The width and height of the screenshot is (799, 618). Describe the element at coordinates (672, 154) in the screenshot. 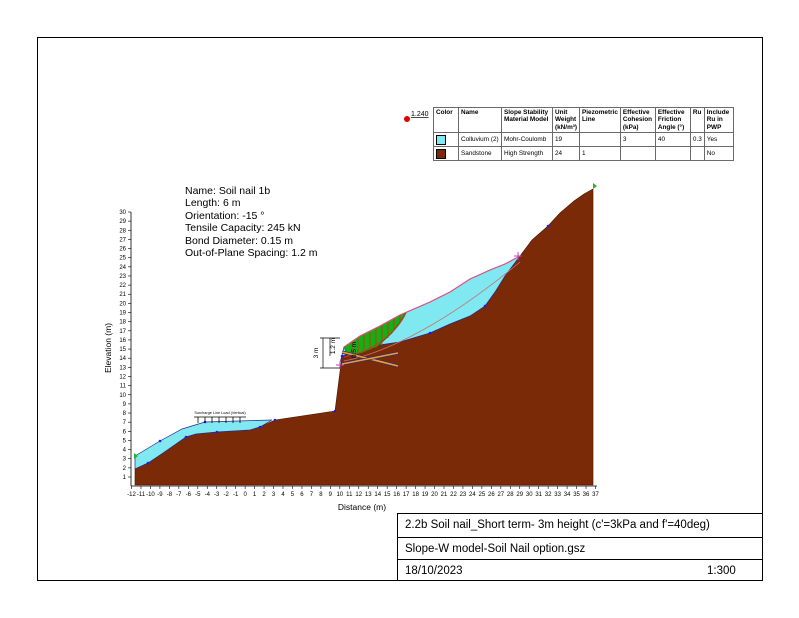

I see `friction-cell` at that location.